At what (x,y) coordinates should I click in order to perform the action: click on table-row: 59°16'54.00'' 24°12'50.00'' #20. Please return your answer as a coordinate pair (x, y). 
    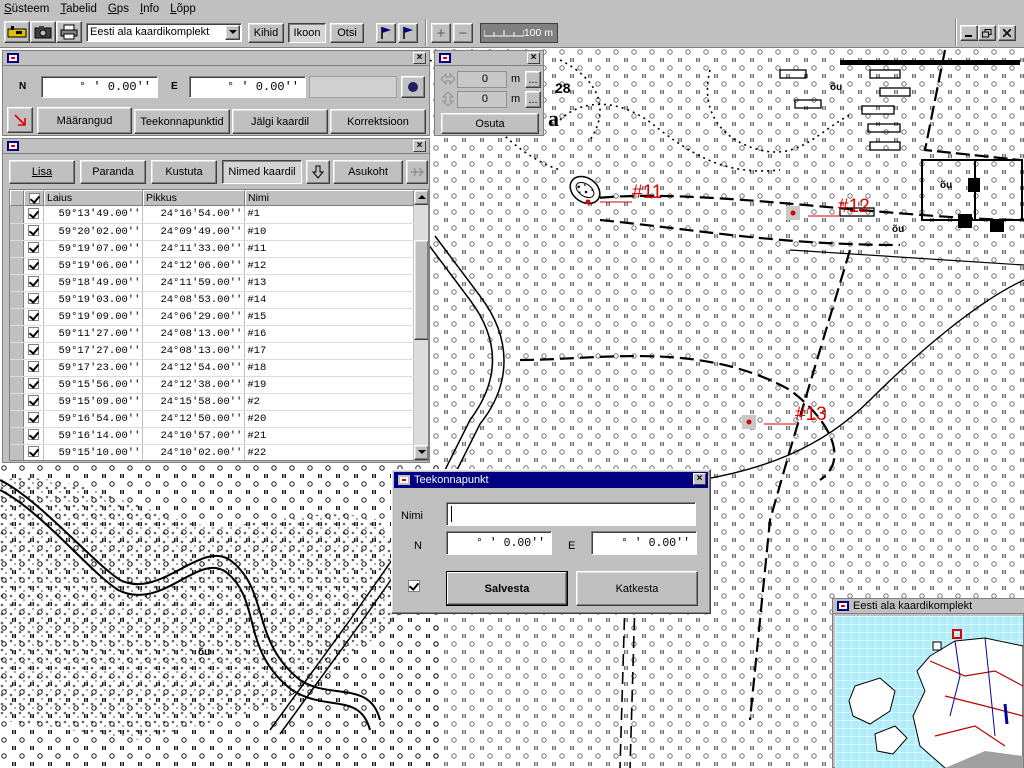
    Looking at the image, I should click on (212, 419).